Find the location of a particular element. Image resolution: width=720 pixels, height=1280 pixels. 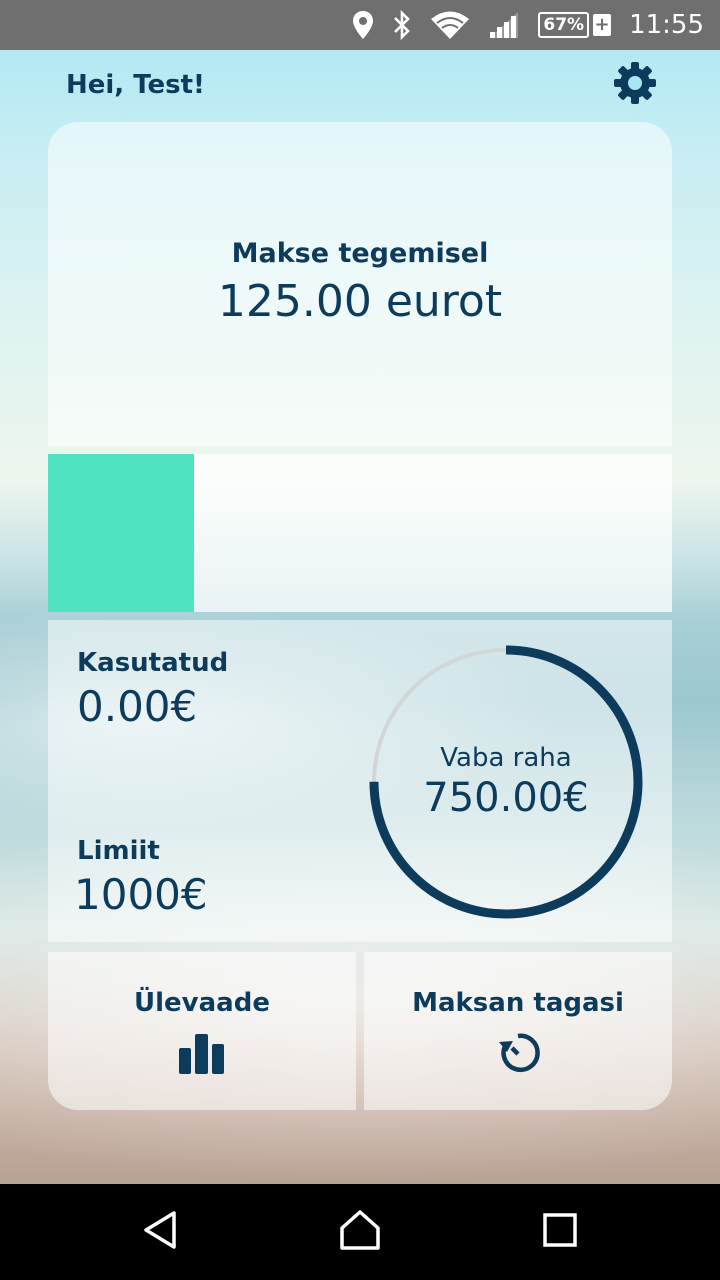

back-icon is located at coordinates (160, 1232).